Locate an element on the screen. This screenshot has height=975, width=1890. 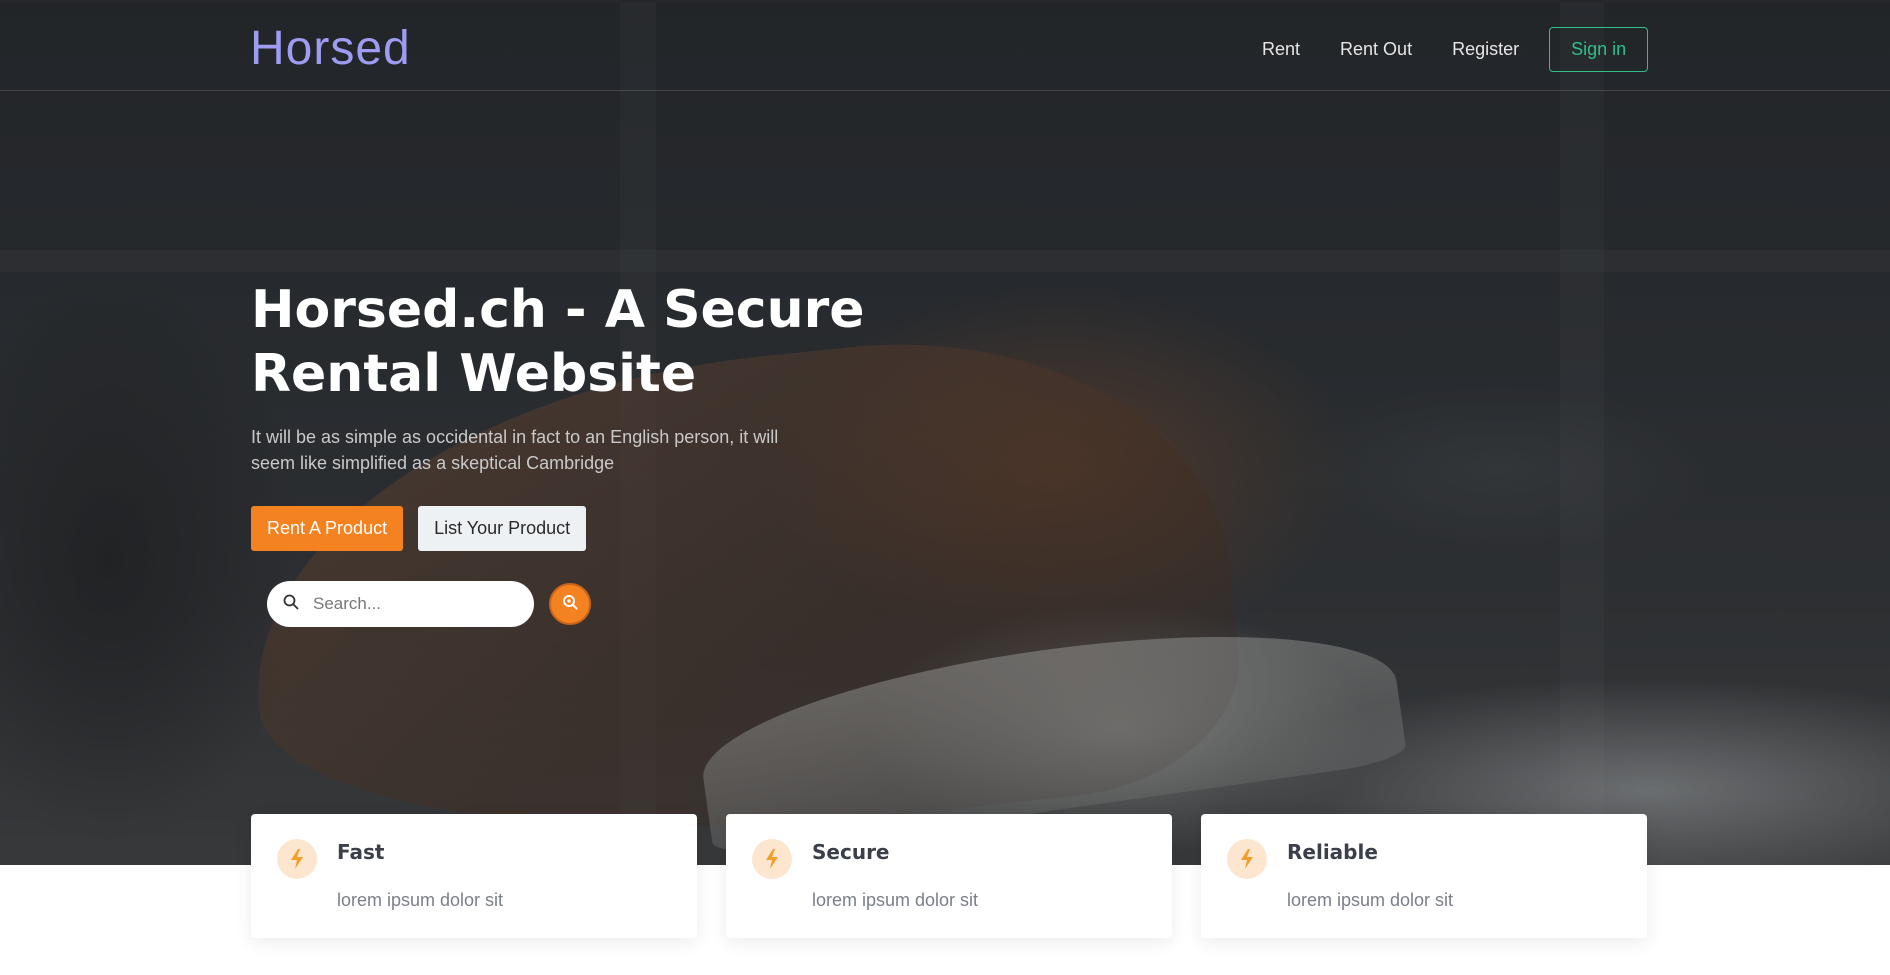
feature-card-reliable: Reliable lorem ipsum dolor sit is located at coordinates (1424, 876).